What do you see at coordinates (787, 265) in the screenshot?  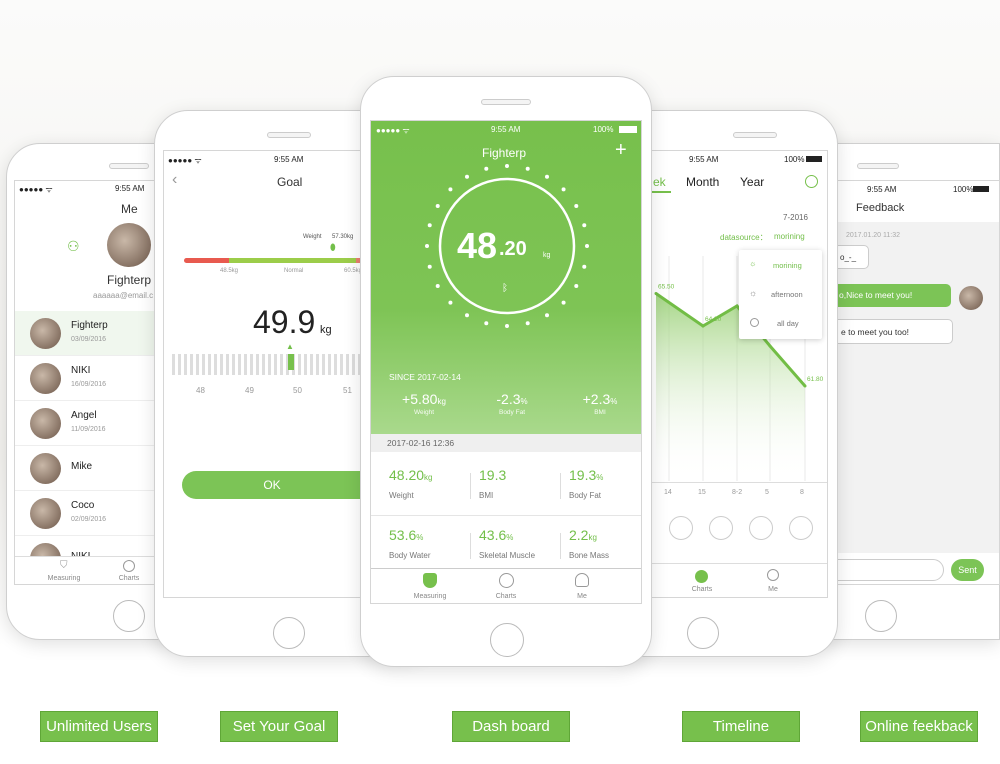 I see `dropdown-item-morning: morining` at bounding box center [787, 265].